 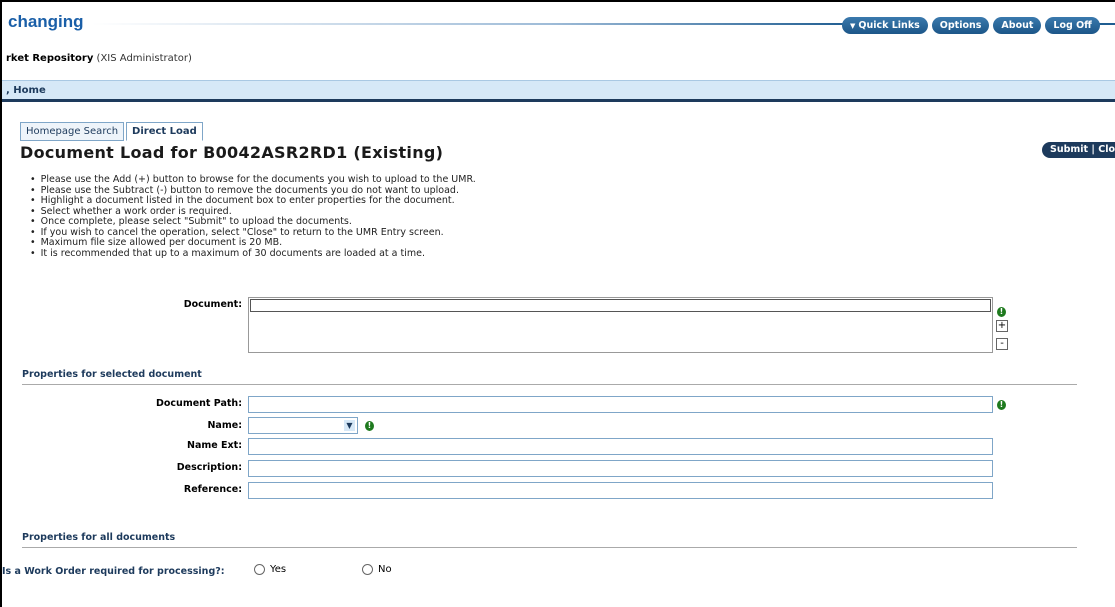 I want to click on document-listbox, so click(x=620, y=325).